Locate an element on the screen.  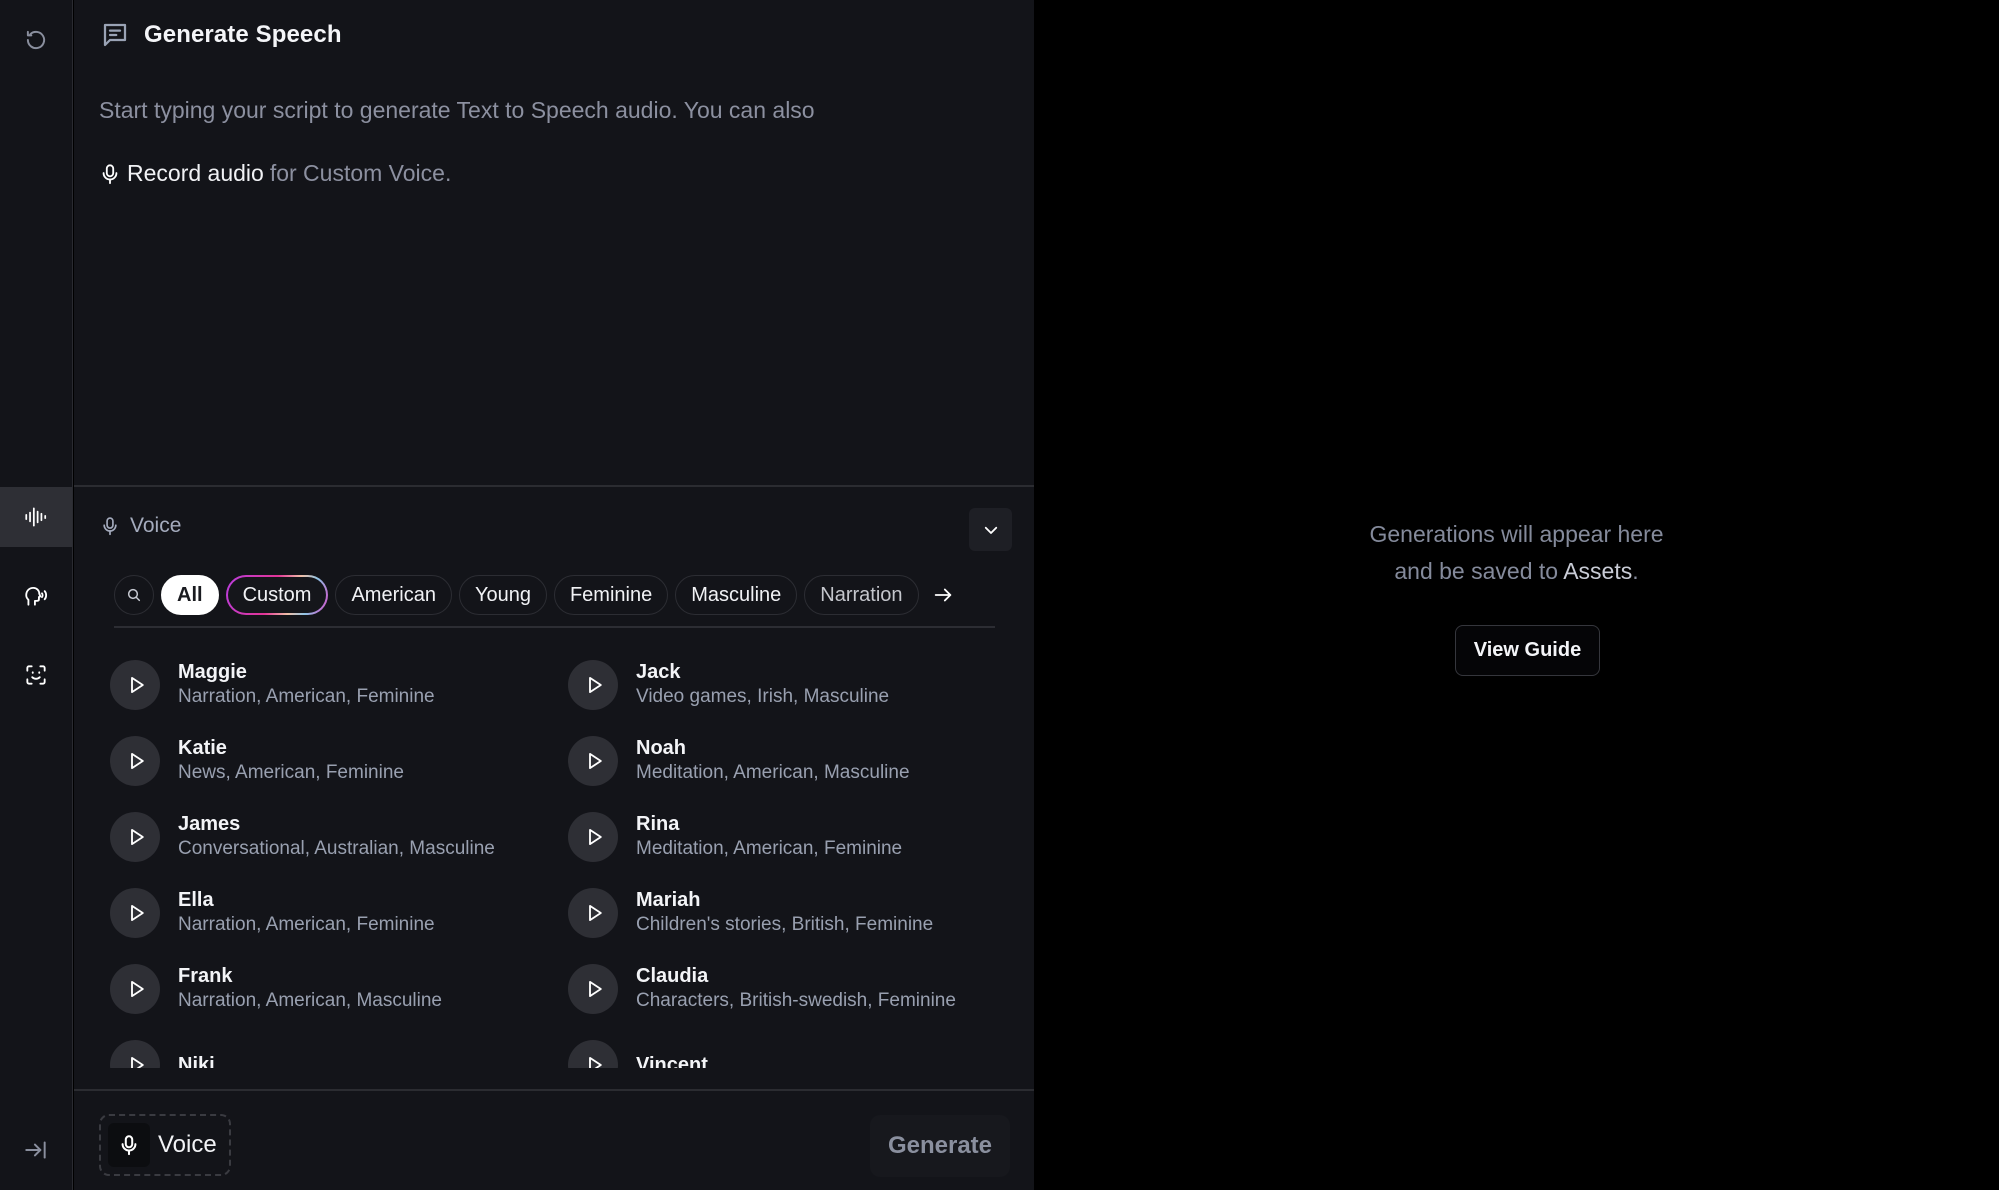
voice-name: Rina is located at coordinates (658, 824).